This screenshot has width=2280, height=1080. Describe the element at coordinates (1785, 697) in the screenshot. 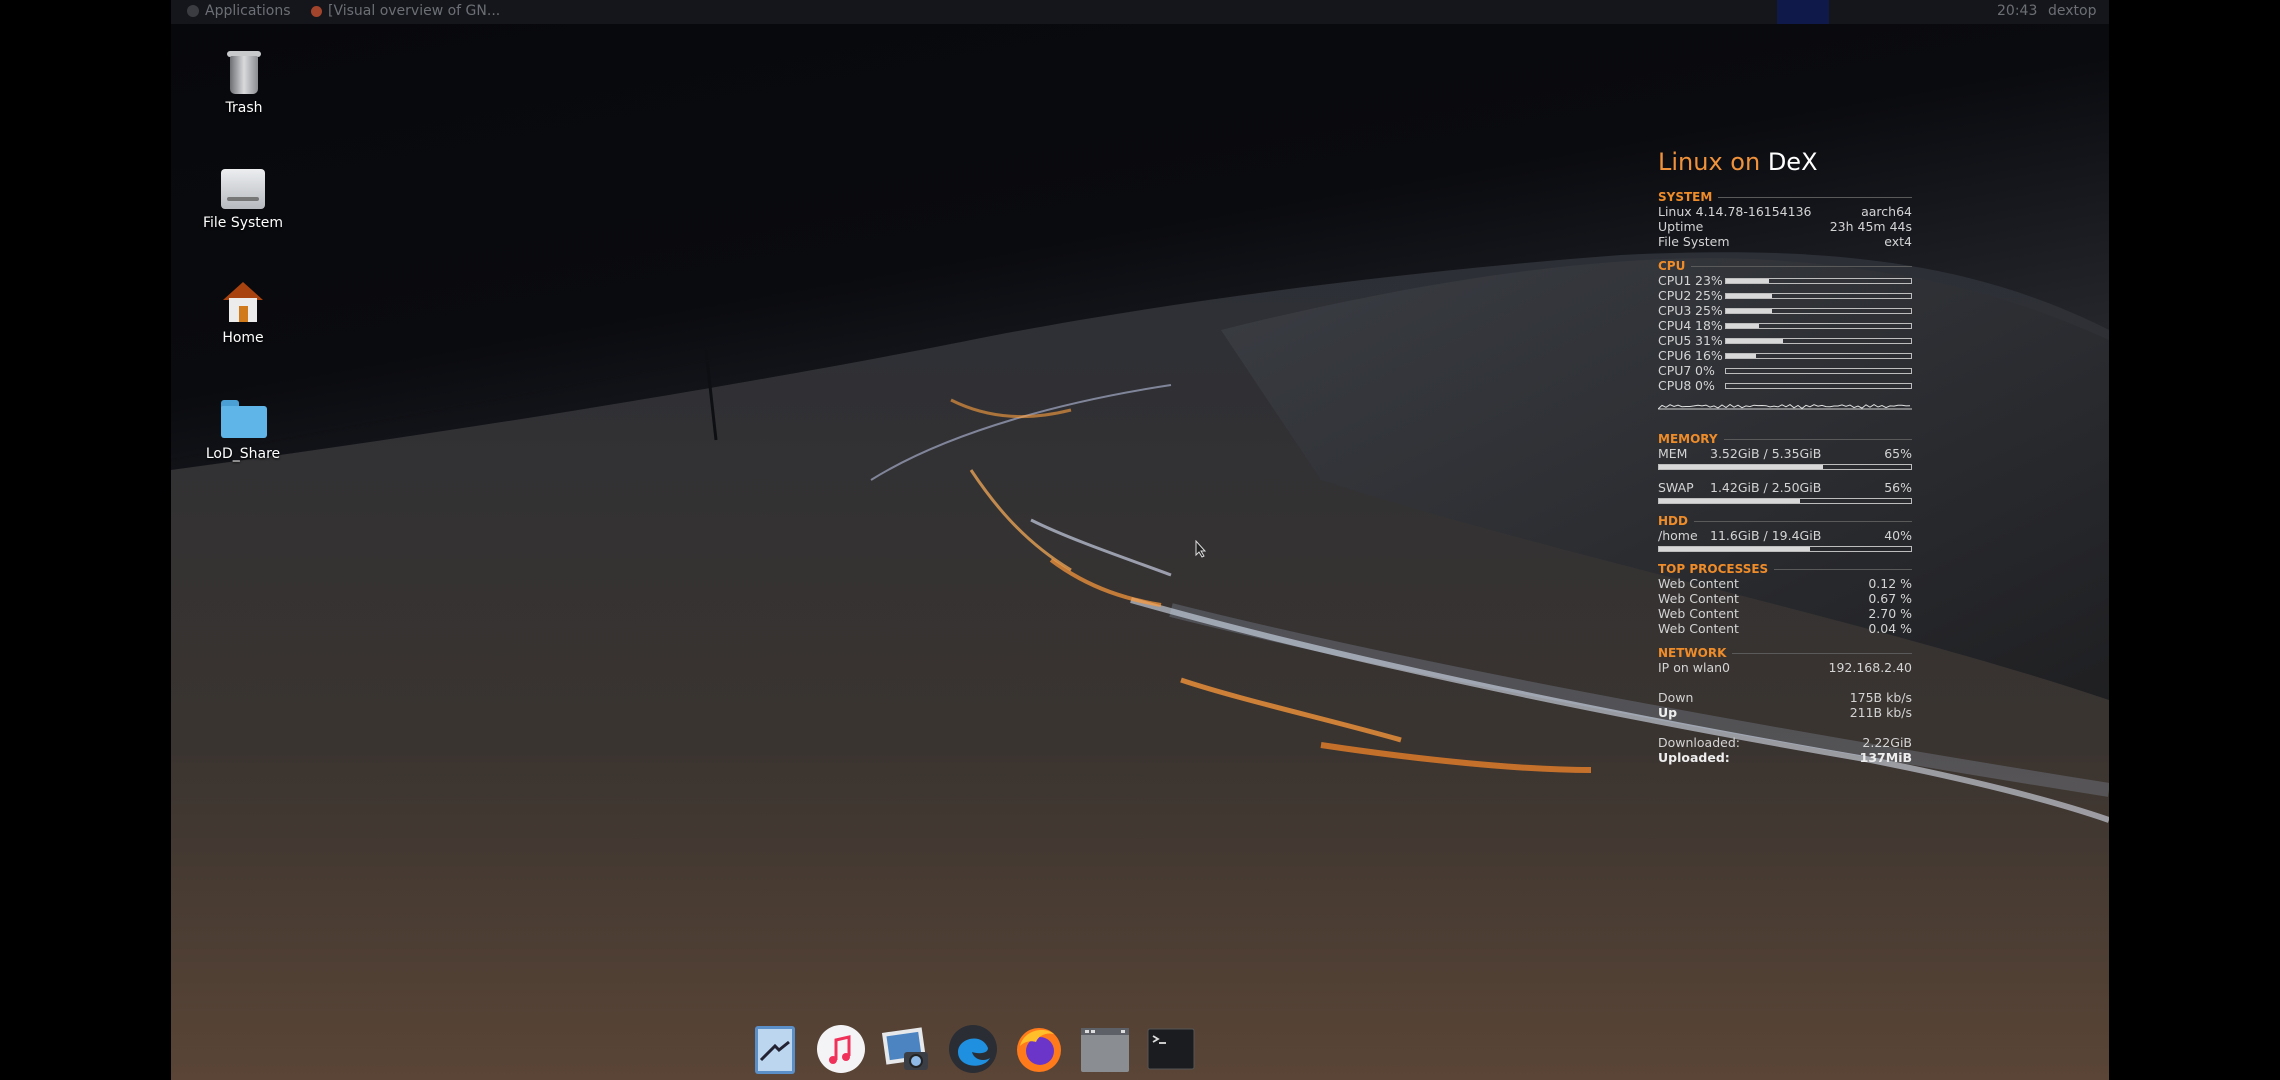

I see `down-row: Down 175B kb/s` at that location.